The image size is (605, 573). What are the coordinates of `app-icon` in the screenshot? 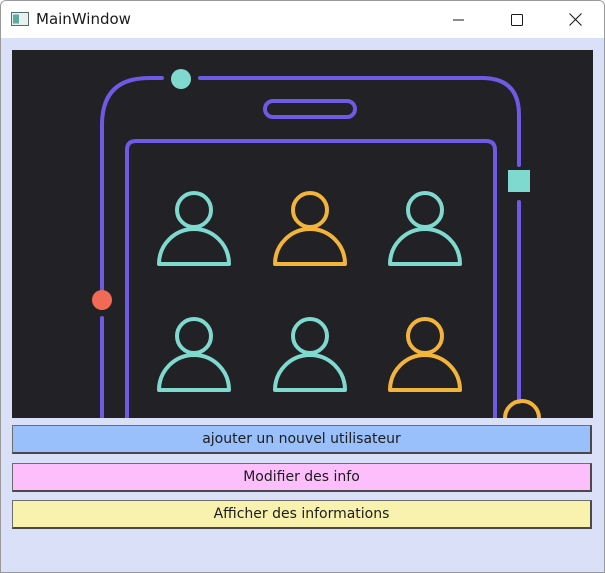 It's located at (20, 19).